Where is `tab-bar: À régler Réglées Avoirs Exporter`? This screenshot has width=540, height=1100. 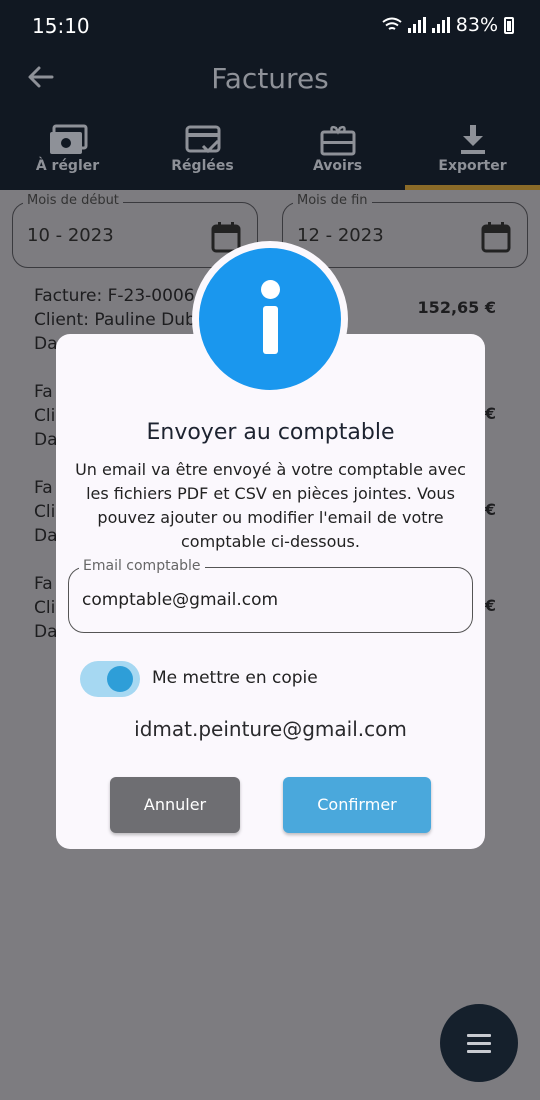 tab-bar: À régler Réglées Avoirs Exporter is located at coordinates (270, 154).